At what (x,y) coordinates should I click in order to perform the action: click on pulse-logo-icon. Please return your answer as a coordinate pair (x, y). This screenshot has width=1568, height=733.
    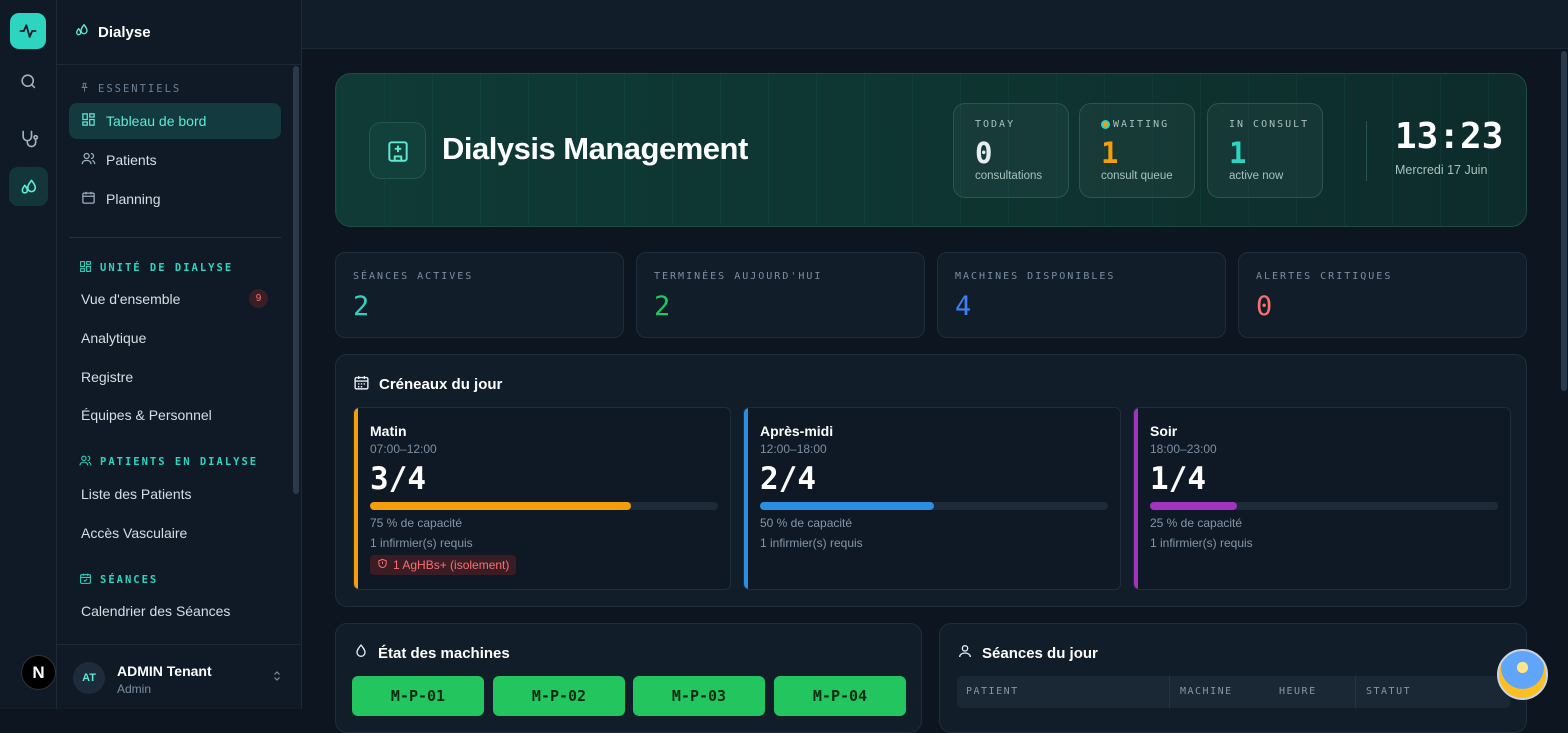
    Looking at the image, I should click on (28, 31).